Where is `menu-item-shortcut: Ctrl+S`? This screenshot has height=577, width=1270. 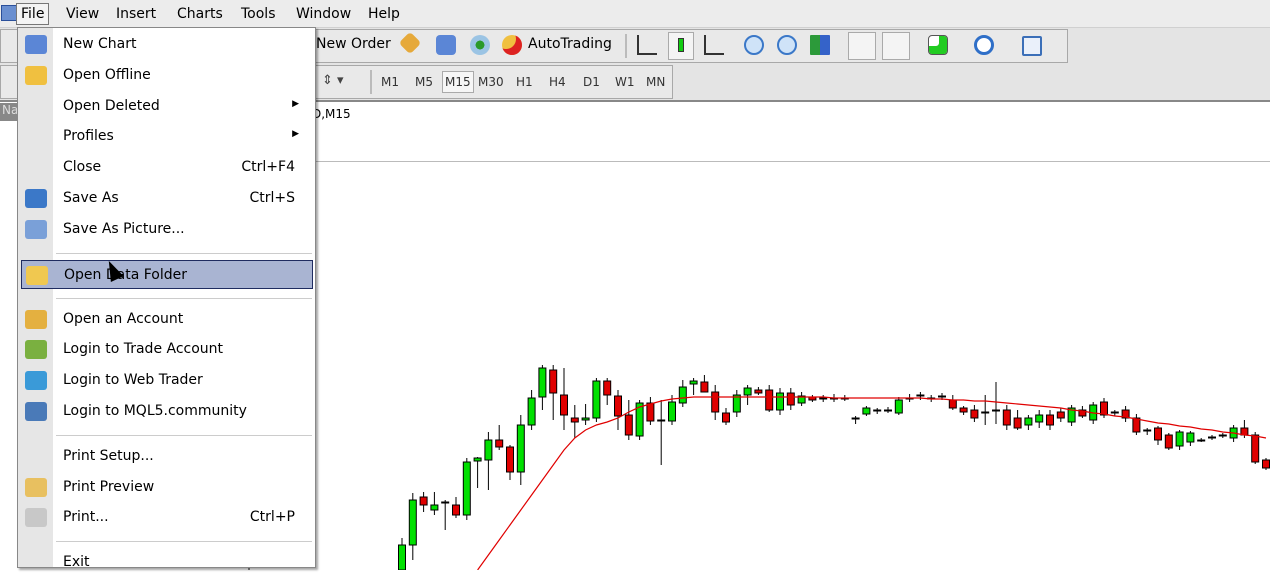 menu-item-shortcut: Ctrl+S is located at coordinates (272, 198).